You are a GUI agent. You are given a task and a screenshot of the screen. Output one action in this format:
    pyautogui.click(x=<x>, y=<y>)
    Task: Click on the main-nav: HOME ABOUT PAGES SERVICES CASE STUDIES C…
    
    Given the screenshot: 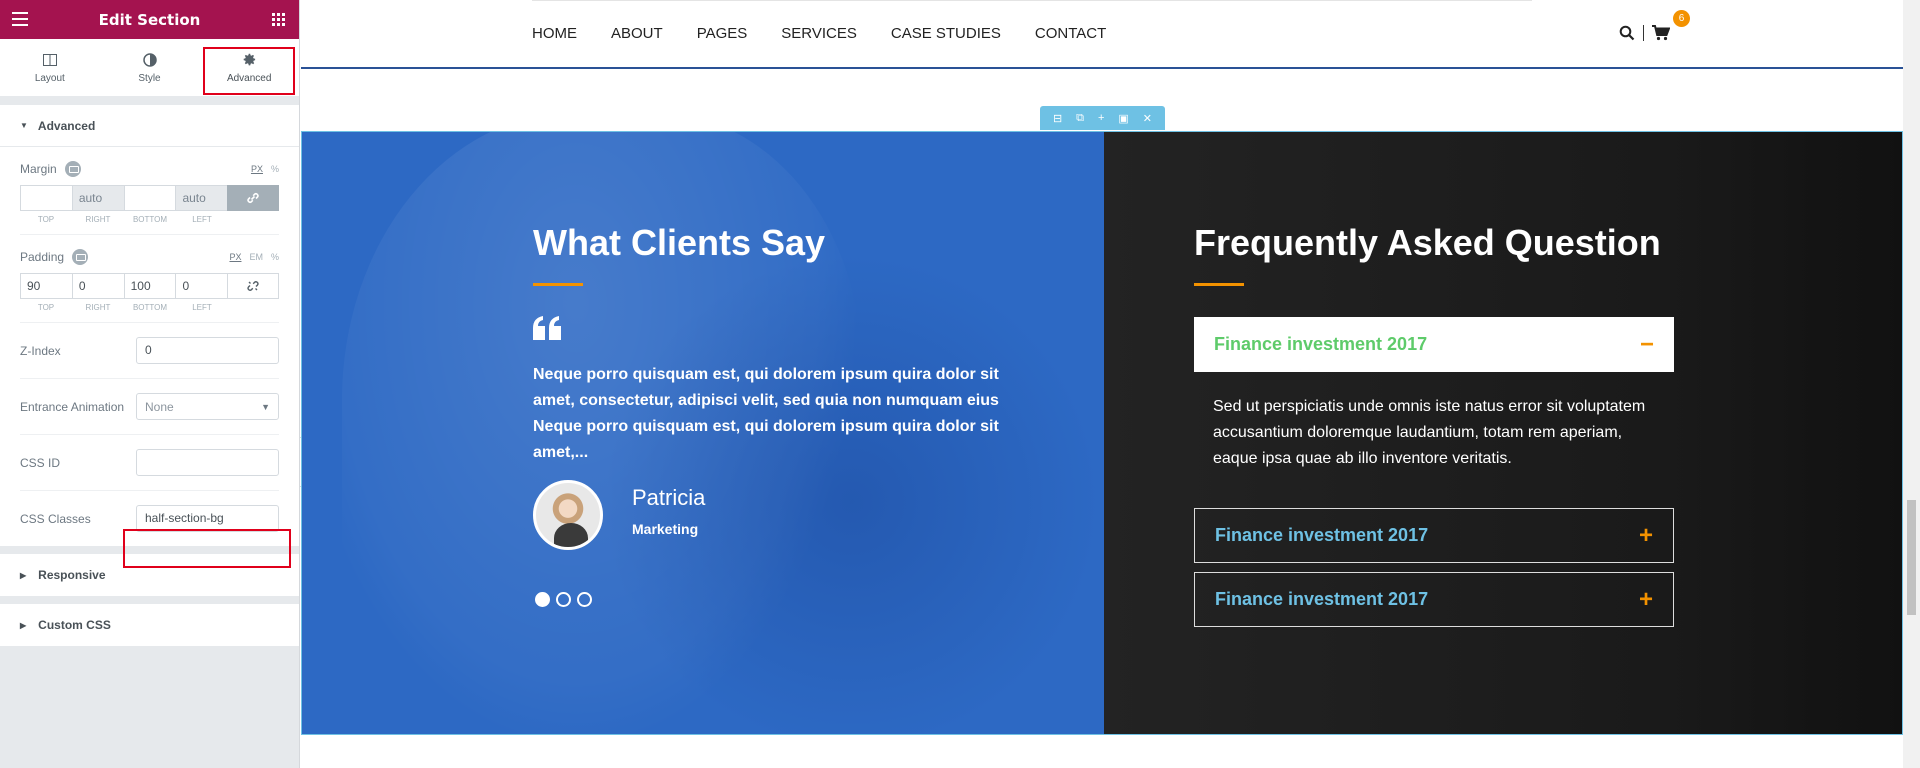 What is the action you would take?
    pyautogui.click(x=819, y=33)
    